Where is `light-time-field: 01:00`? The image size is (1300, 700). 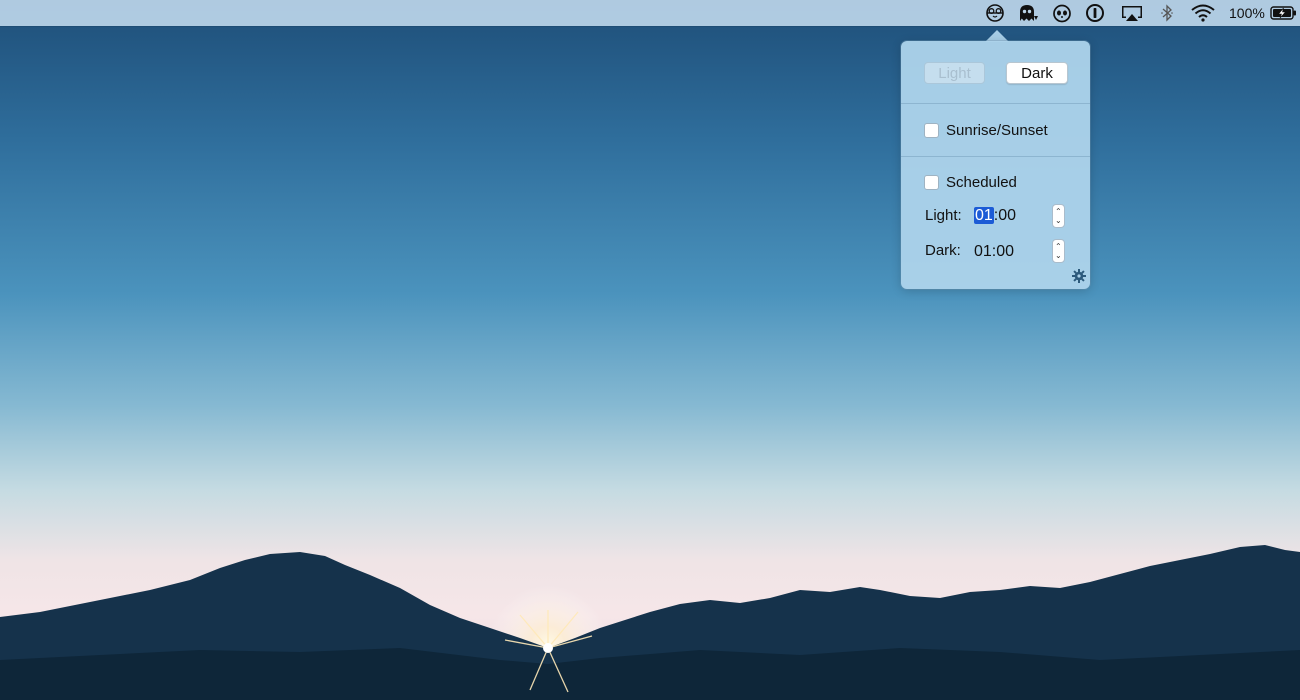
light-time-field: 01:00 is located at coordinates (995, 216).